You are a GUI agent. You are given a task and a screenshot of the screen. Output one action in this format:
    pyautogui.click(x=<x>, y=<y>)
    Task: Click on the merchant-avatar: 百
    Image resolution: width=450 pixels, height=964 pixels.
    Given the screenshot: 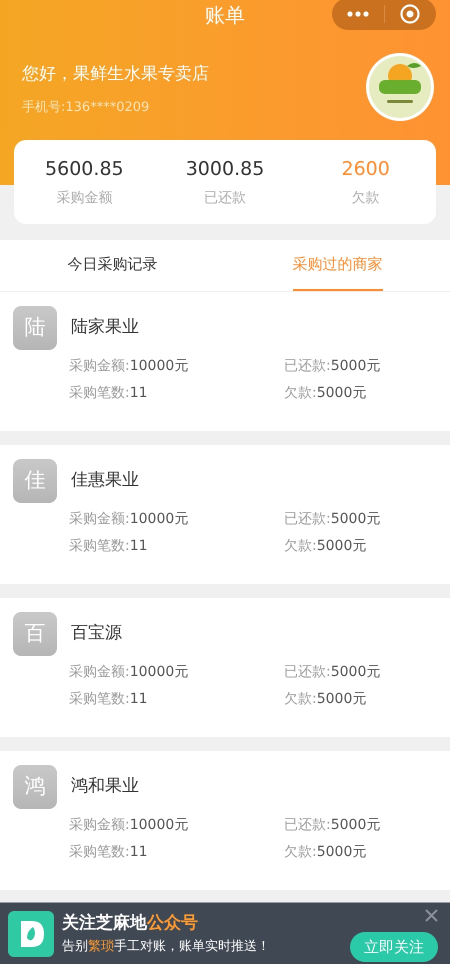 What is the action you would take?
    pyautogui.click(x=35, y=634)
    